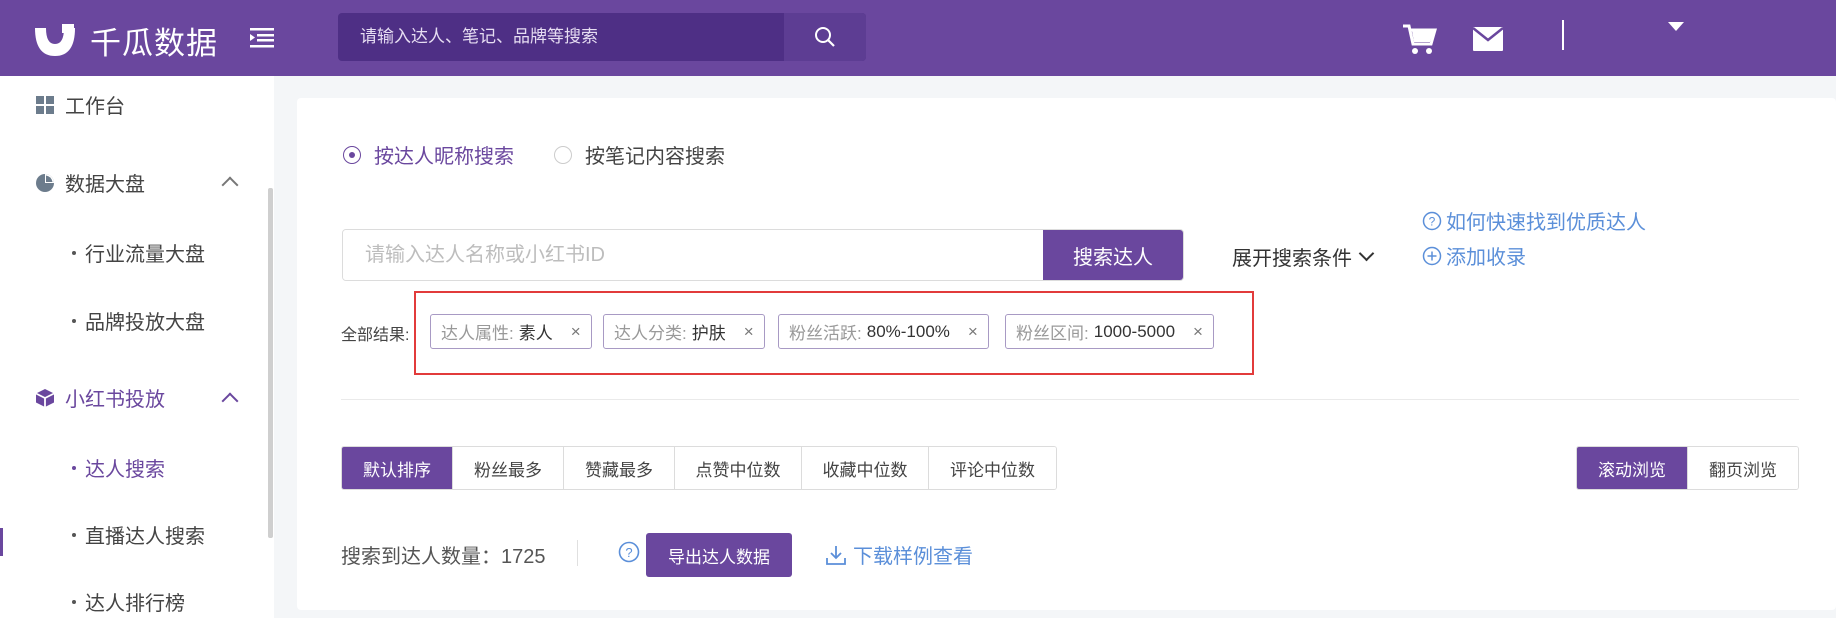  Describe the element at coordinates (45, 182) in the screenshot. I see `pie-chart-icon` at that location.